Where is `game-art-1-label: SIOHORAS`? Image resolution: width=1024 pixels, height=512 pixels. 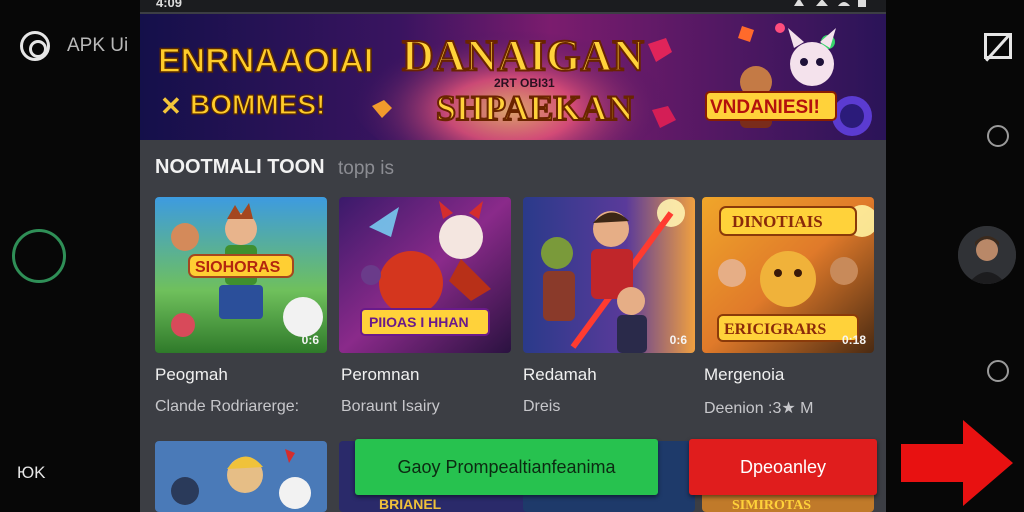
game-art-1-label: SIOHORAS is located at coordinates (238, 267).